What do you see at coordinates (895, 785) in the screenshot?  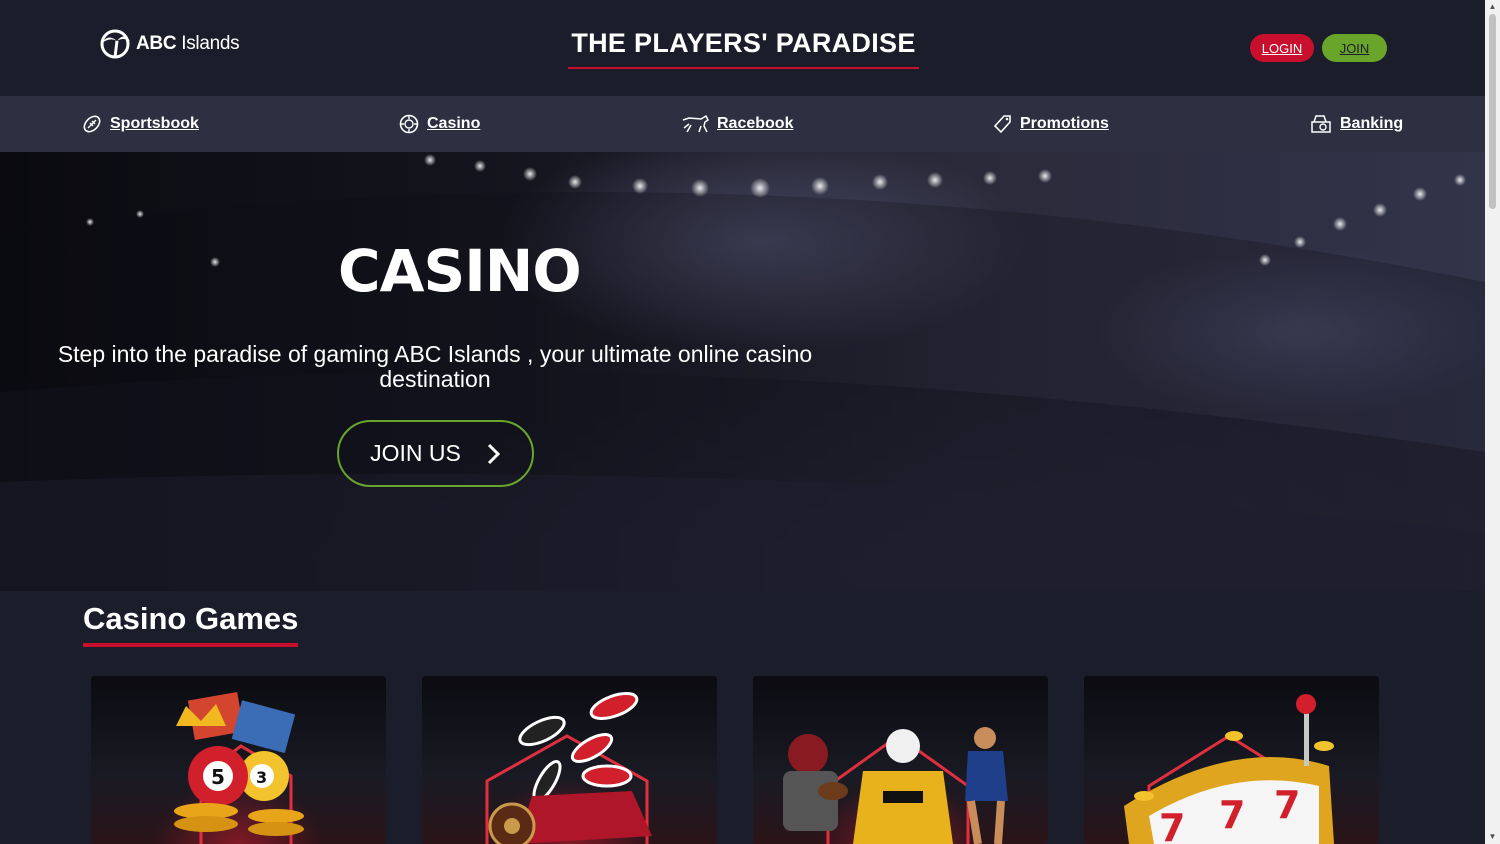 I see `athletes-image` at bounding box center [895, 785].